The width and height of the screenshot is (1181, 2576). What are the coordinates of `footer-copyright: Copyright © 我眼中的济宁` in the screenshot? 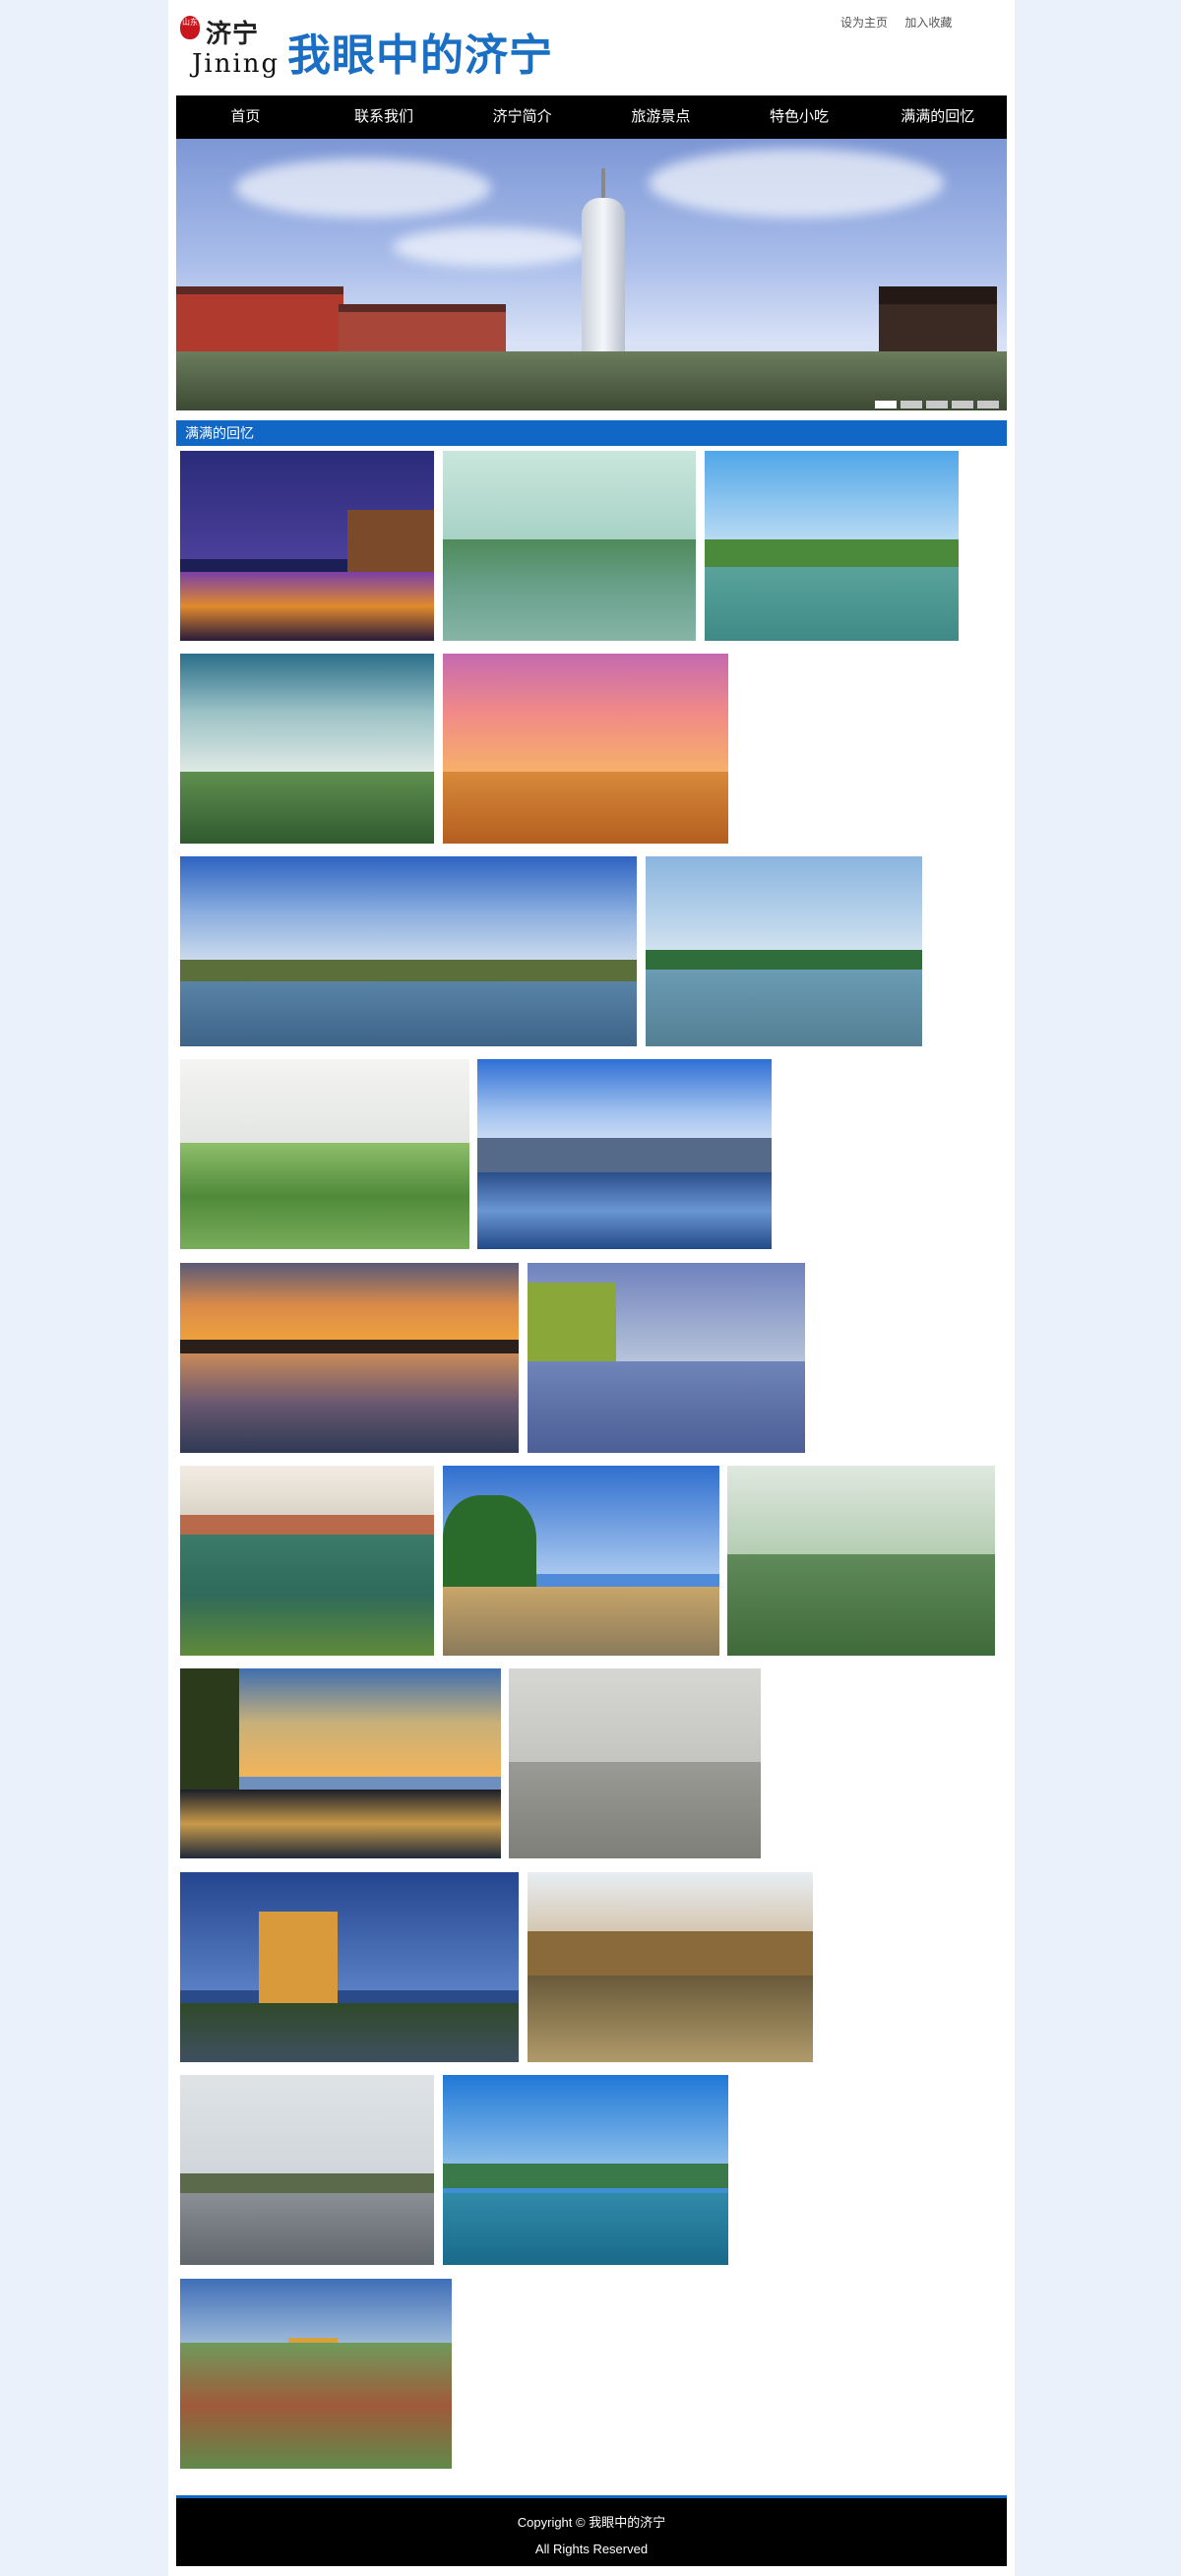 It's located at (591, 2522).